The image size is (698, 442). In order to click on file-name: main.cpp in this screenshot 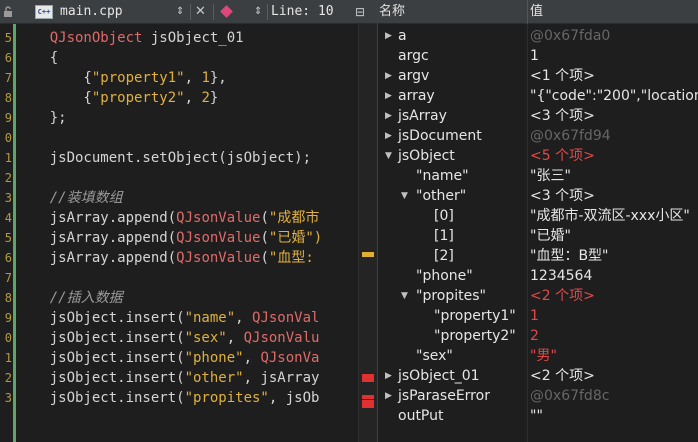, I will do `click(91, 12)`.